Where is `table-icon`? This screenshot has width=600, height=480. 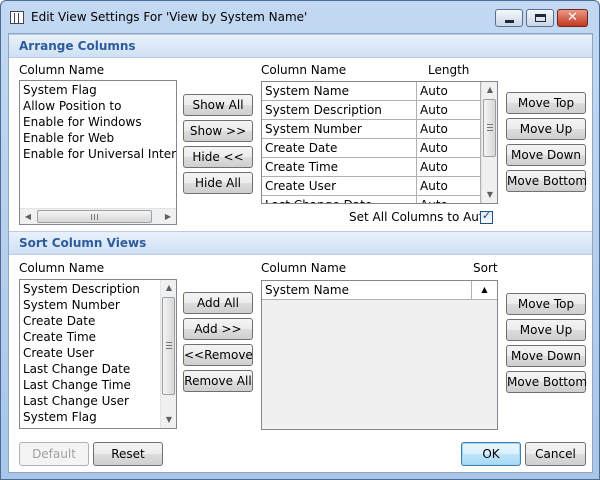
table-icon is located at coordinates (17, 17).